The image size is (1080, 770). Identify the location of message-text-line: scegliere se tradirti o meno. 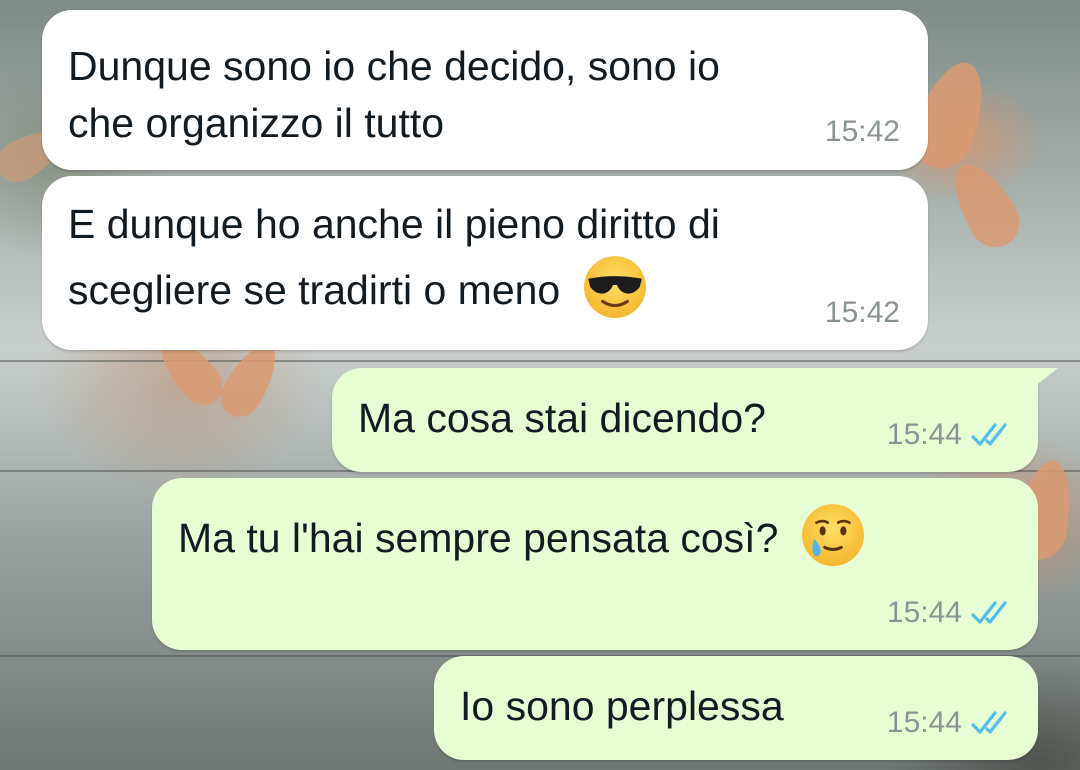
(358, 291).